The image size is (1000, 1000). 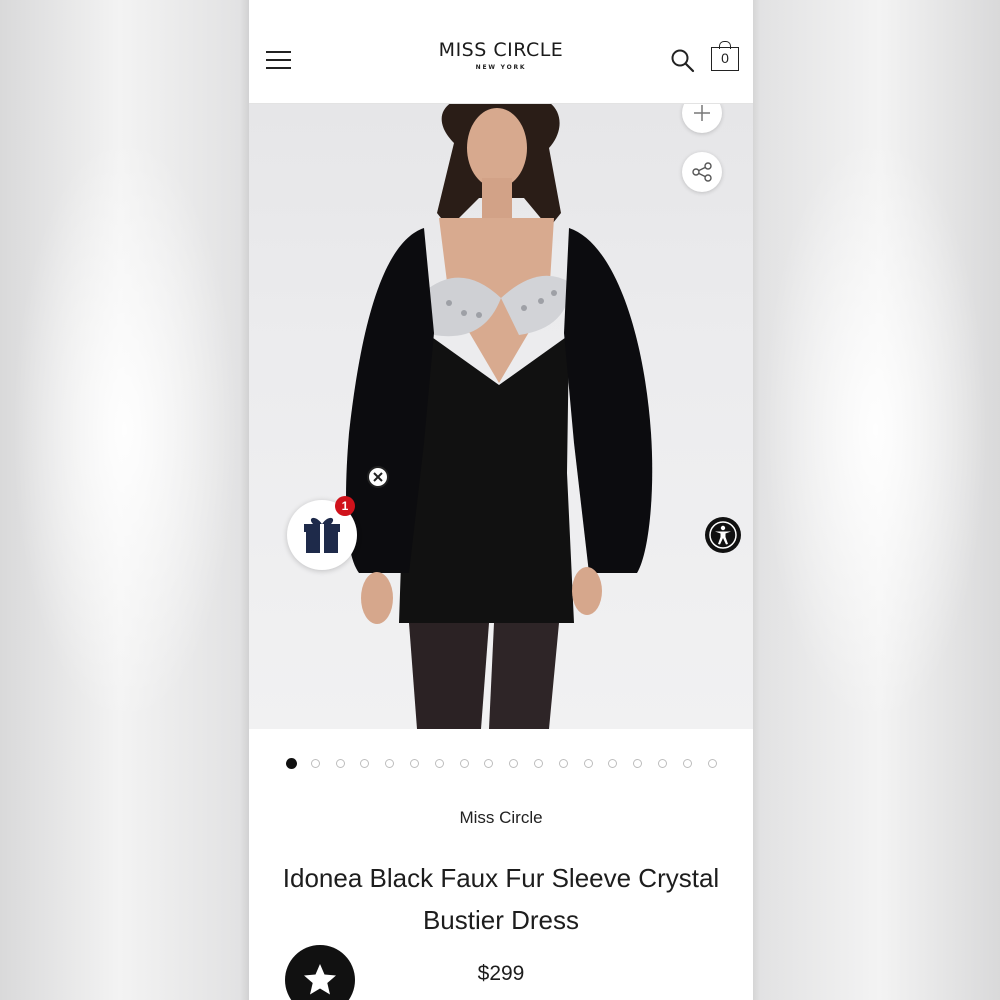 I want to click on cart-button: 0, so click(x=725, y=56).